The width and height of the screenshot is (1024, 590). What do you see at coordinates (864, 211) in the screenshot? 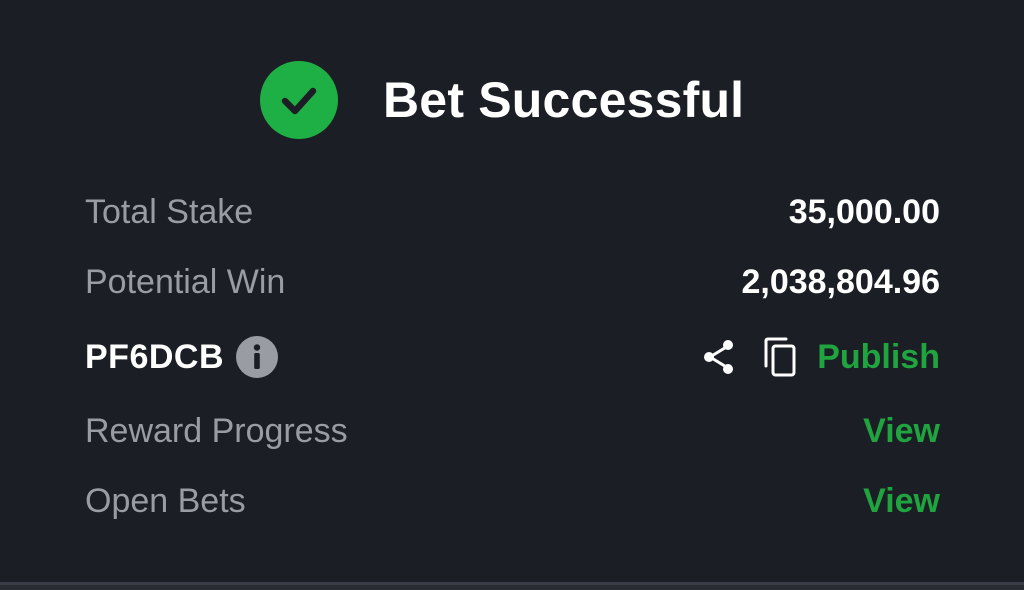
I see `total-stake-value: 35,000.00` at bounding box center [864, 211].